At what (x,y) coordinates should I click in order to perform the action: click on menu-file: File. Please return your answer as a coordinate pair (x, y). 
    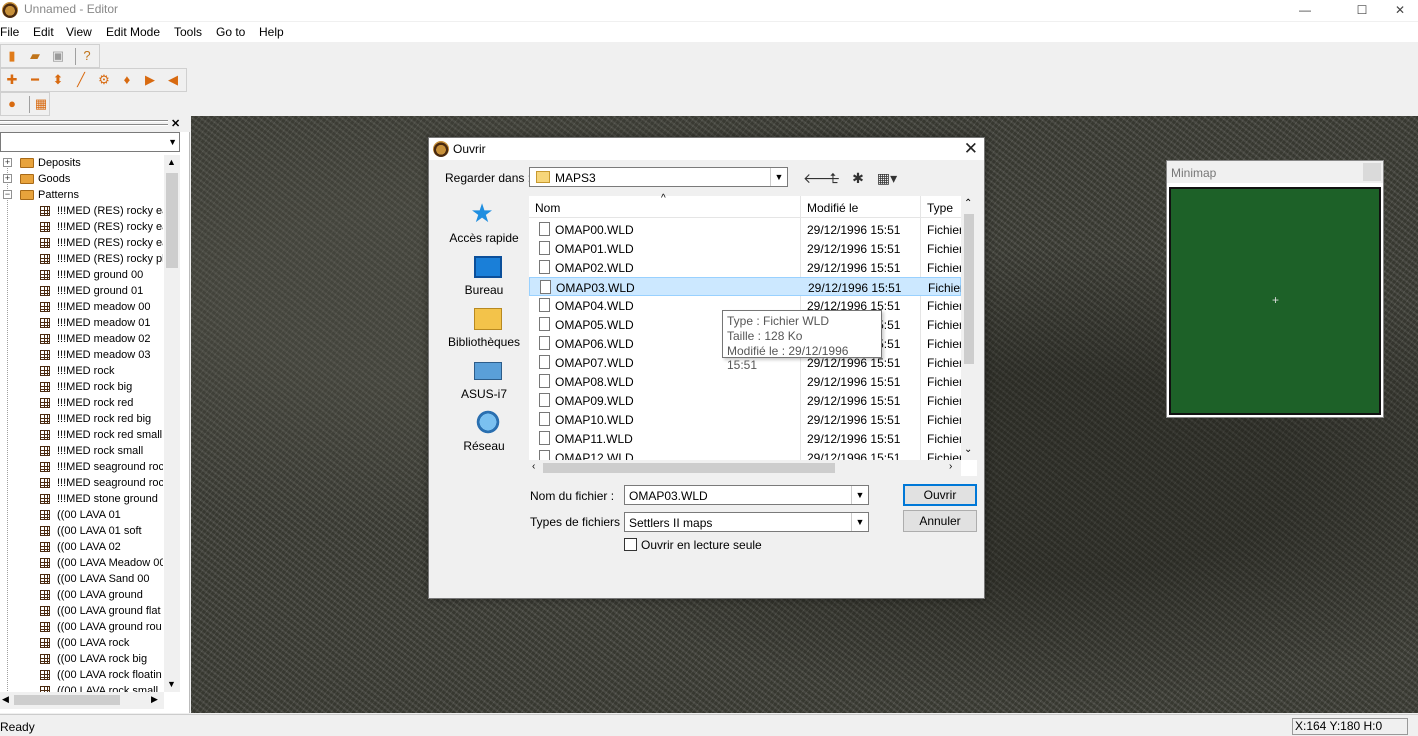
    Looking at the image, I should click on (9, 32).